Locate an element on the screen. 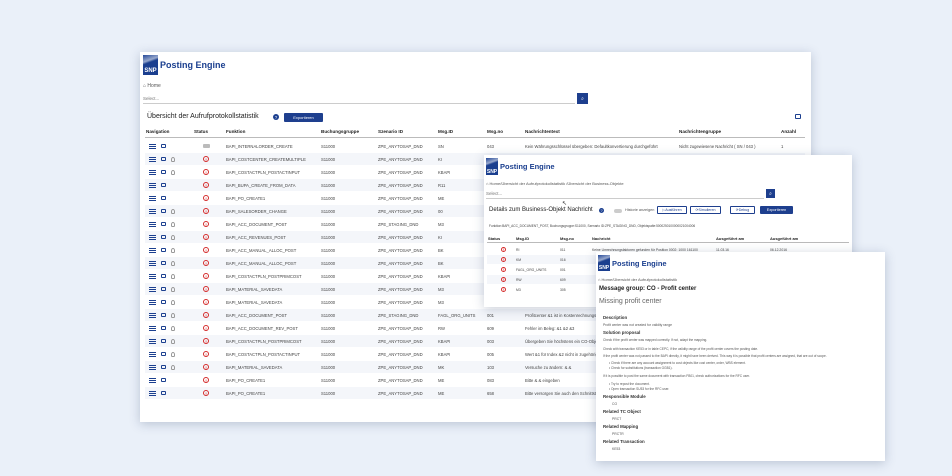 This screenshot has width=952, height=476. column-header: Nachrichtengruppe is located at coordinates (729, 133).